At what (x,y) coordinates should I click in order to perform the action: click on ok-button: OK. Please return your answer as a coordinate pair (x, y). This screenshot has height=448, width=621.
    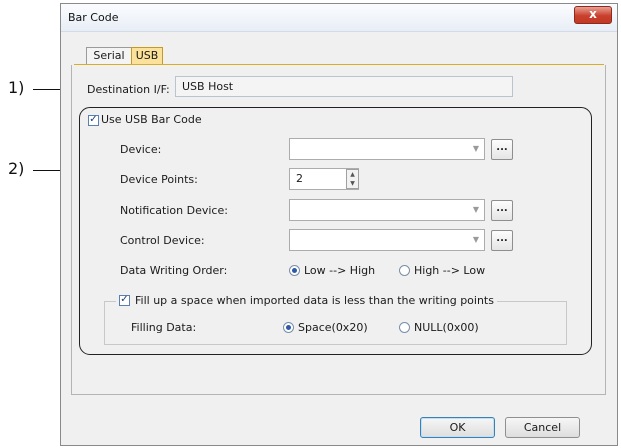
    Looking at the image, I should click on (457, 427).